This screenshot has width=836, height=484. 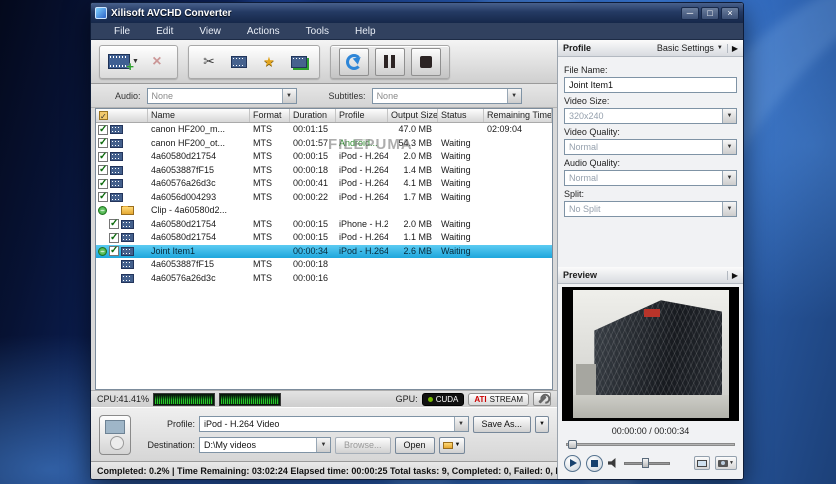 What do you see at coordinates (323, 445) in the screenshot?
I see `destination-select-arrow: ▼` at bounding box center [323, 445].